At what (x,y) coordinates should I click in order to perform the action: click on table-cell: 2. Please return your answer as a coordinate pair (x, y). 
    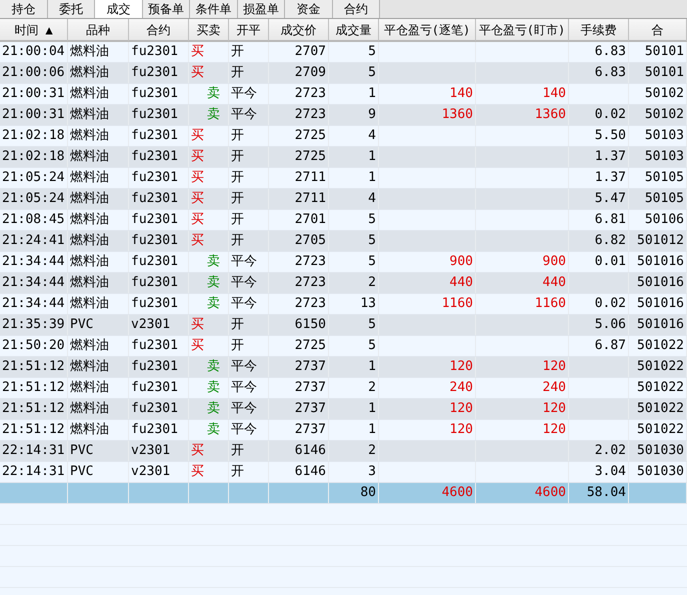
    Looking at the image, I should click on (354, 283).